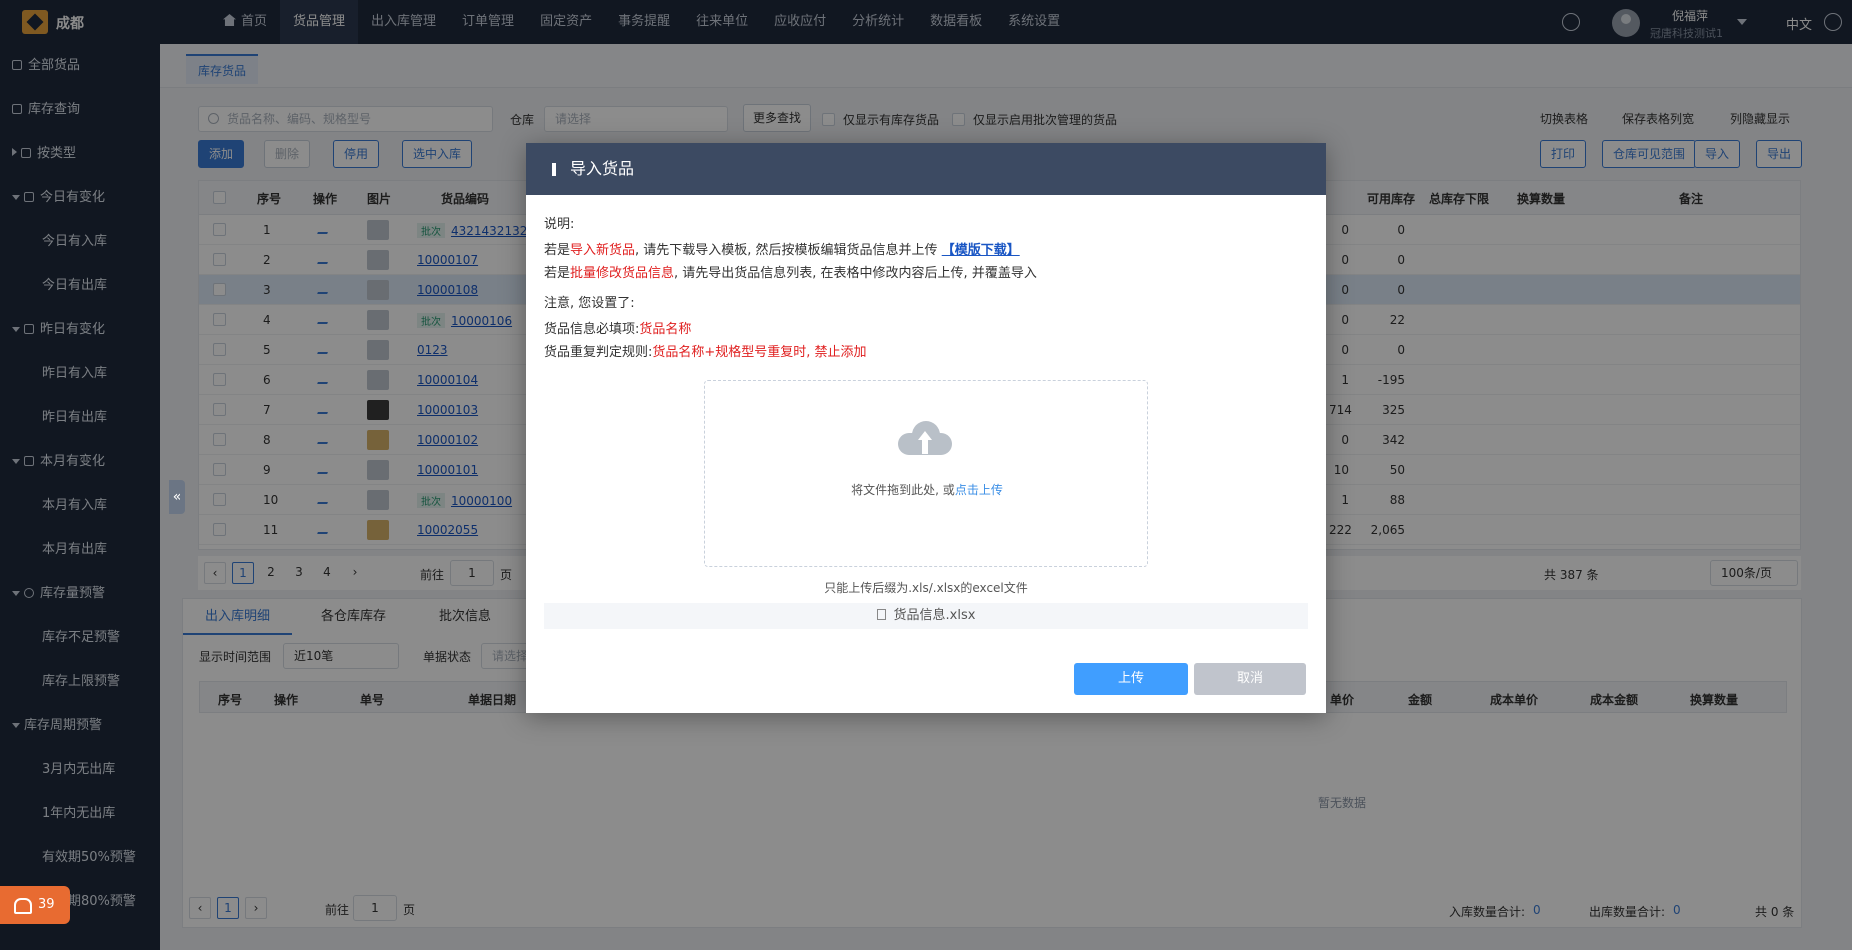 The width and height of the screenshot is (1852, 950). What do you see at coordinates (782, 250) in the screenshot?
I see `instruction-new: 若是导入新货品, 请先下载导入模板, 然后按模板编辑货品信息并上传 【模版下载】` at bounding box center [782, 250].